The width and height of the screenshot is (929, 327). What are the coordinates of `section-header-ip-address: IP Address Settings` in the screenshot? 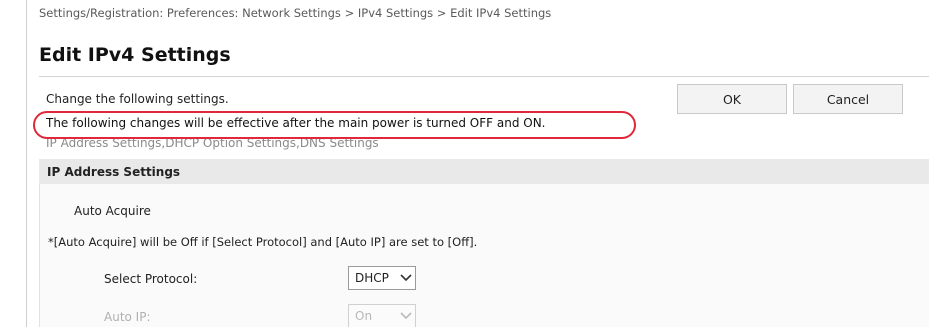 It's located at (484, 171).